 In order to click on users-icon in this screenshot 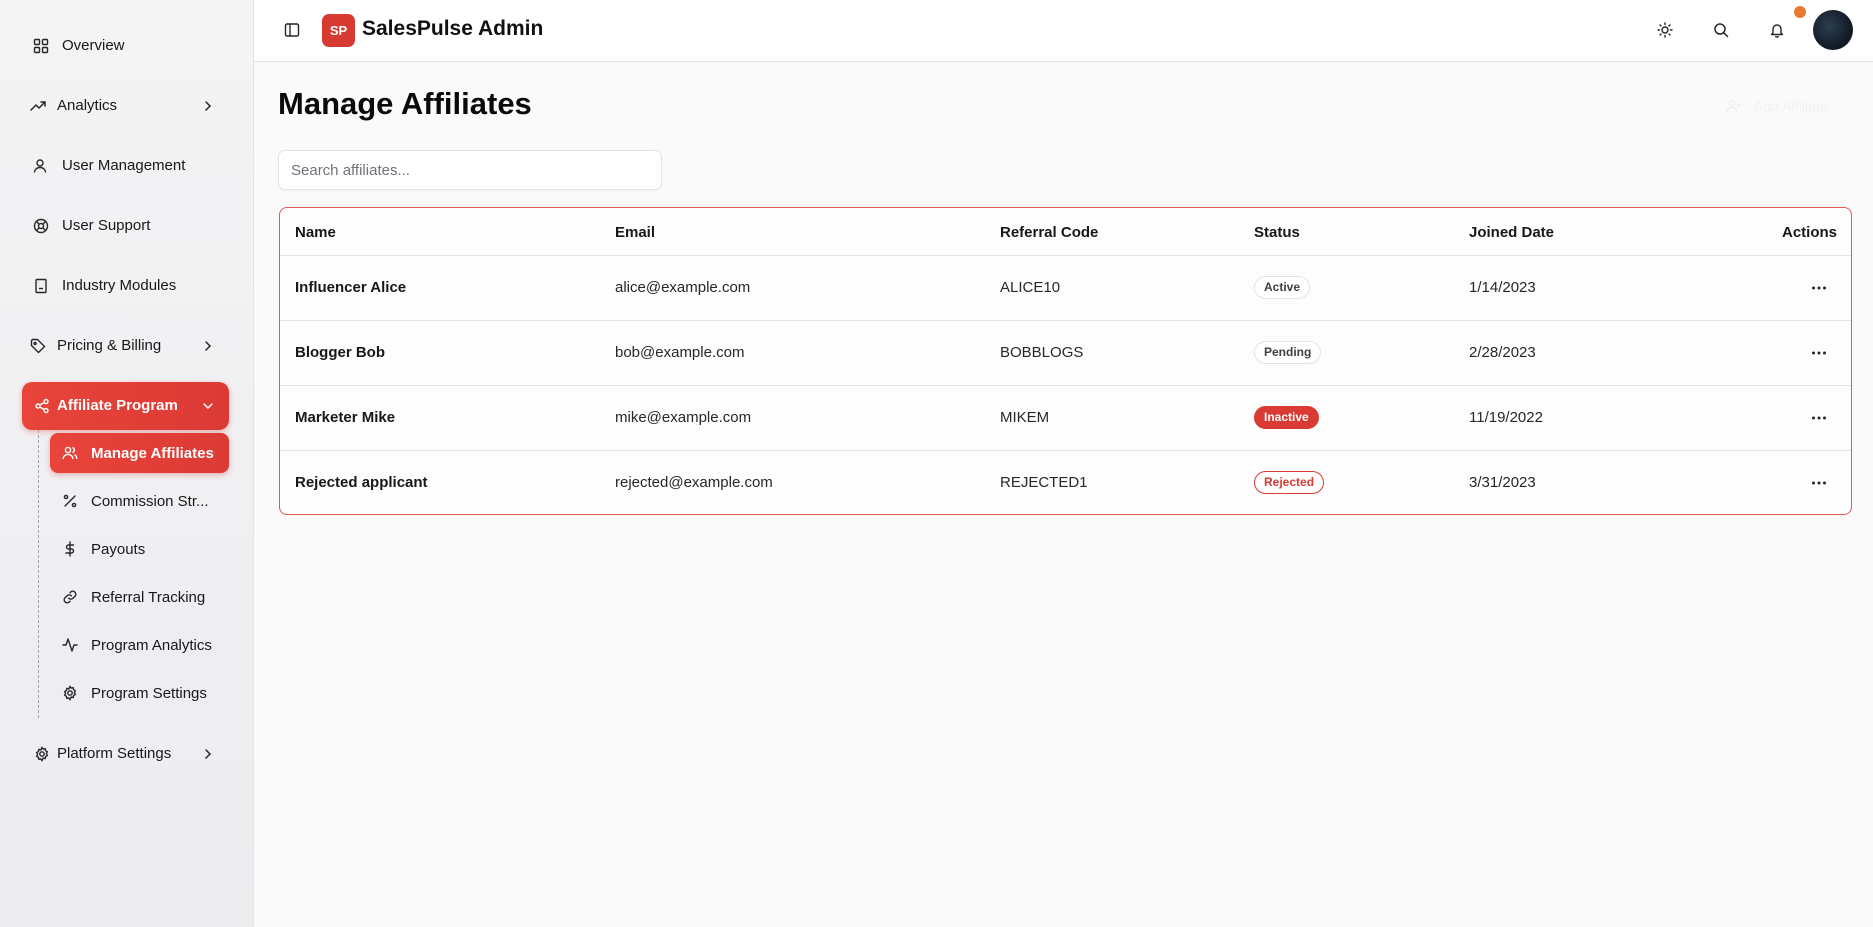, I will do `click(70, 453)`.